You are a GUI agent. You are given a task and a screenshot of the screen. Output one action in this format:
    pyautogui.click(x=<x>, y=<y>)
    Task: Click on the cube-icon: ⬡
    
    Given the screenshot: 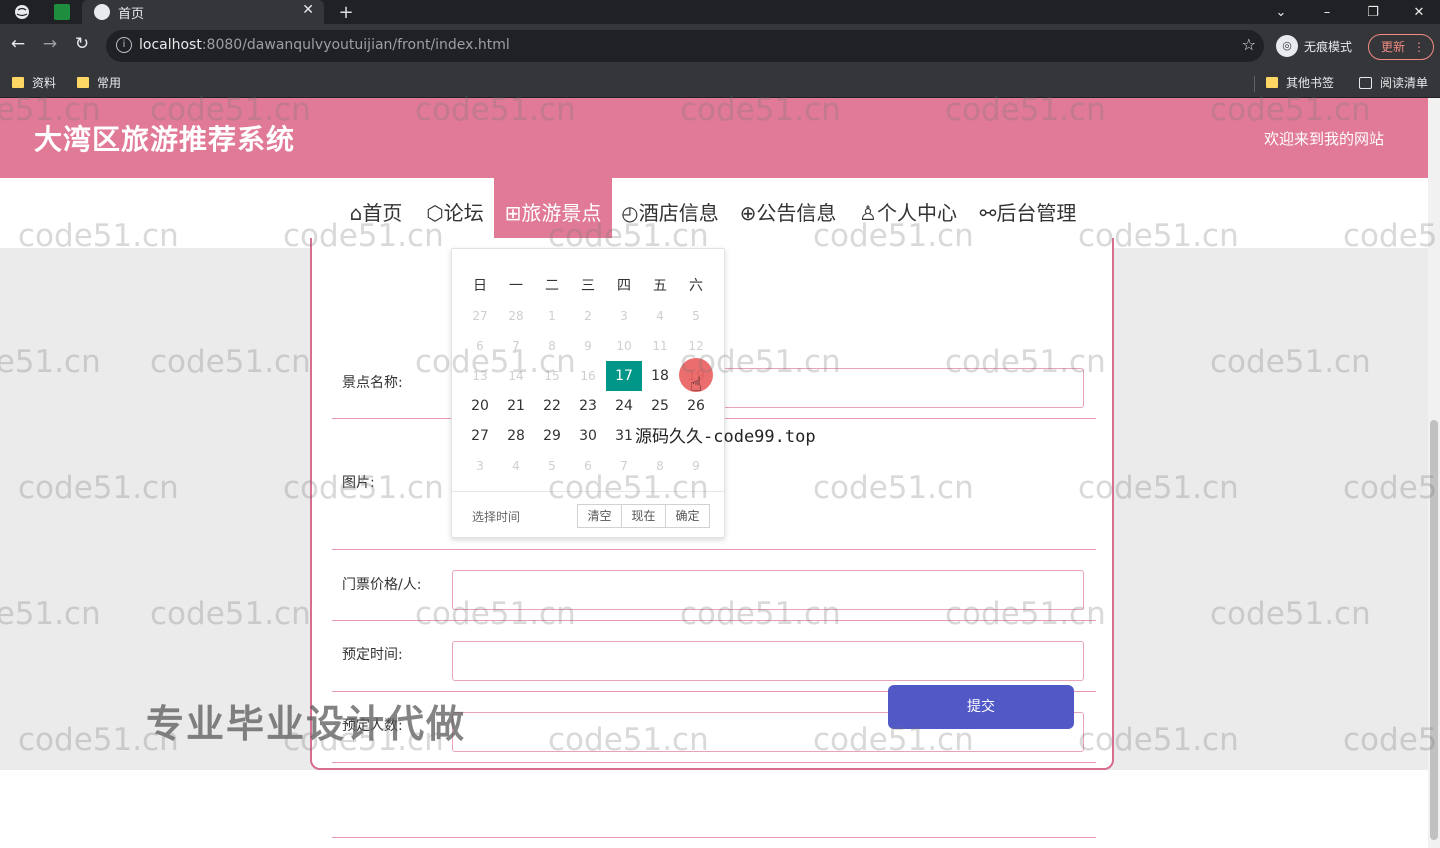 What is the action you would take?
    pyautogui.click(x=435, y=213)
    